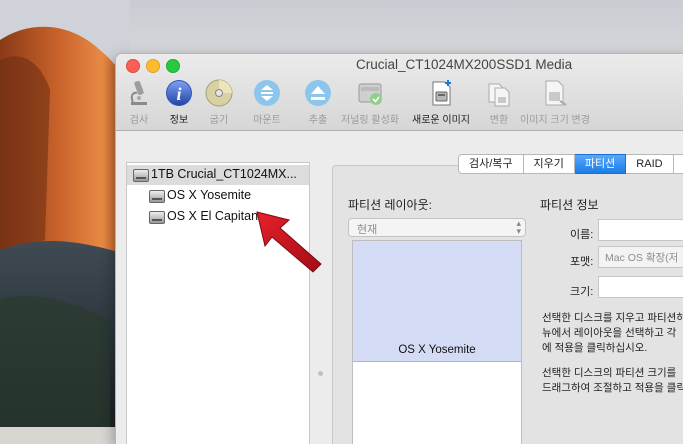 The width and height of the screenshot is (683, 444). Describe the element at coordinates (370, 93) in the screenshot. I see `journaling-icon` at that location.